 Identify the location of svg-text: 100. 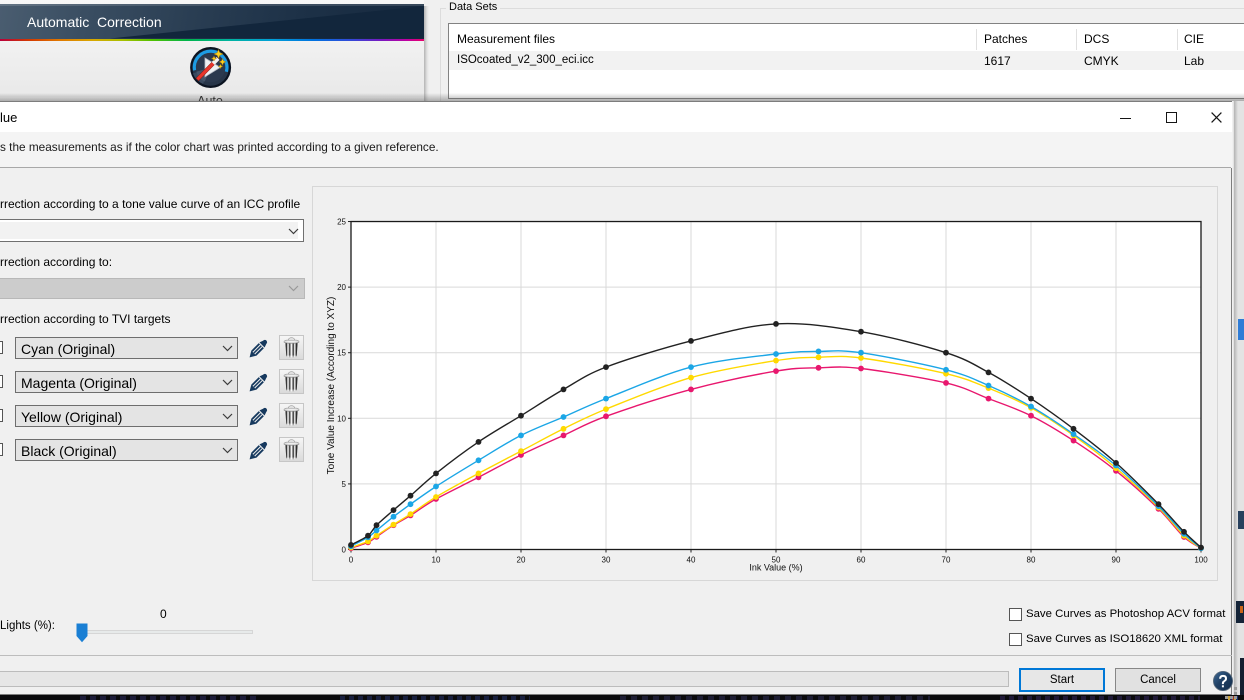
(1201, 560).